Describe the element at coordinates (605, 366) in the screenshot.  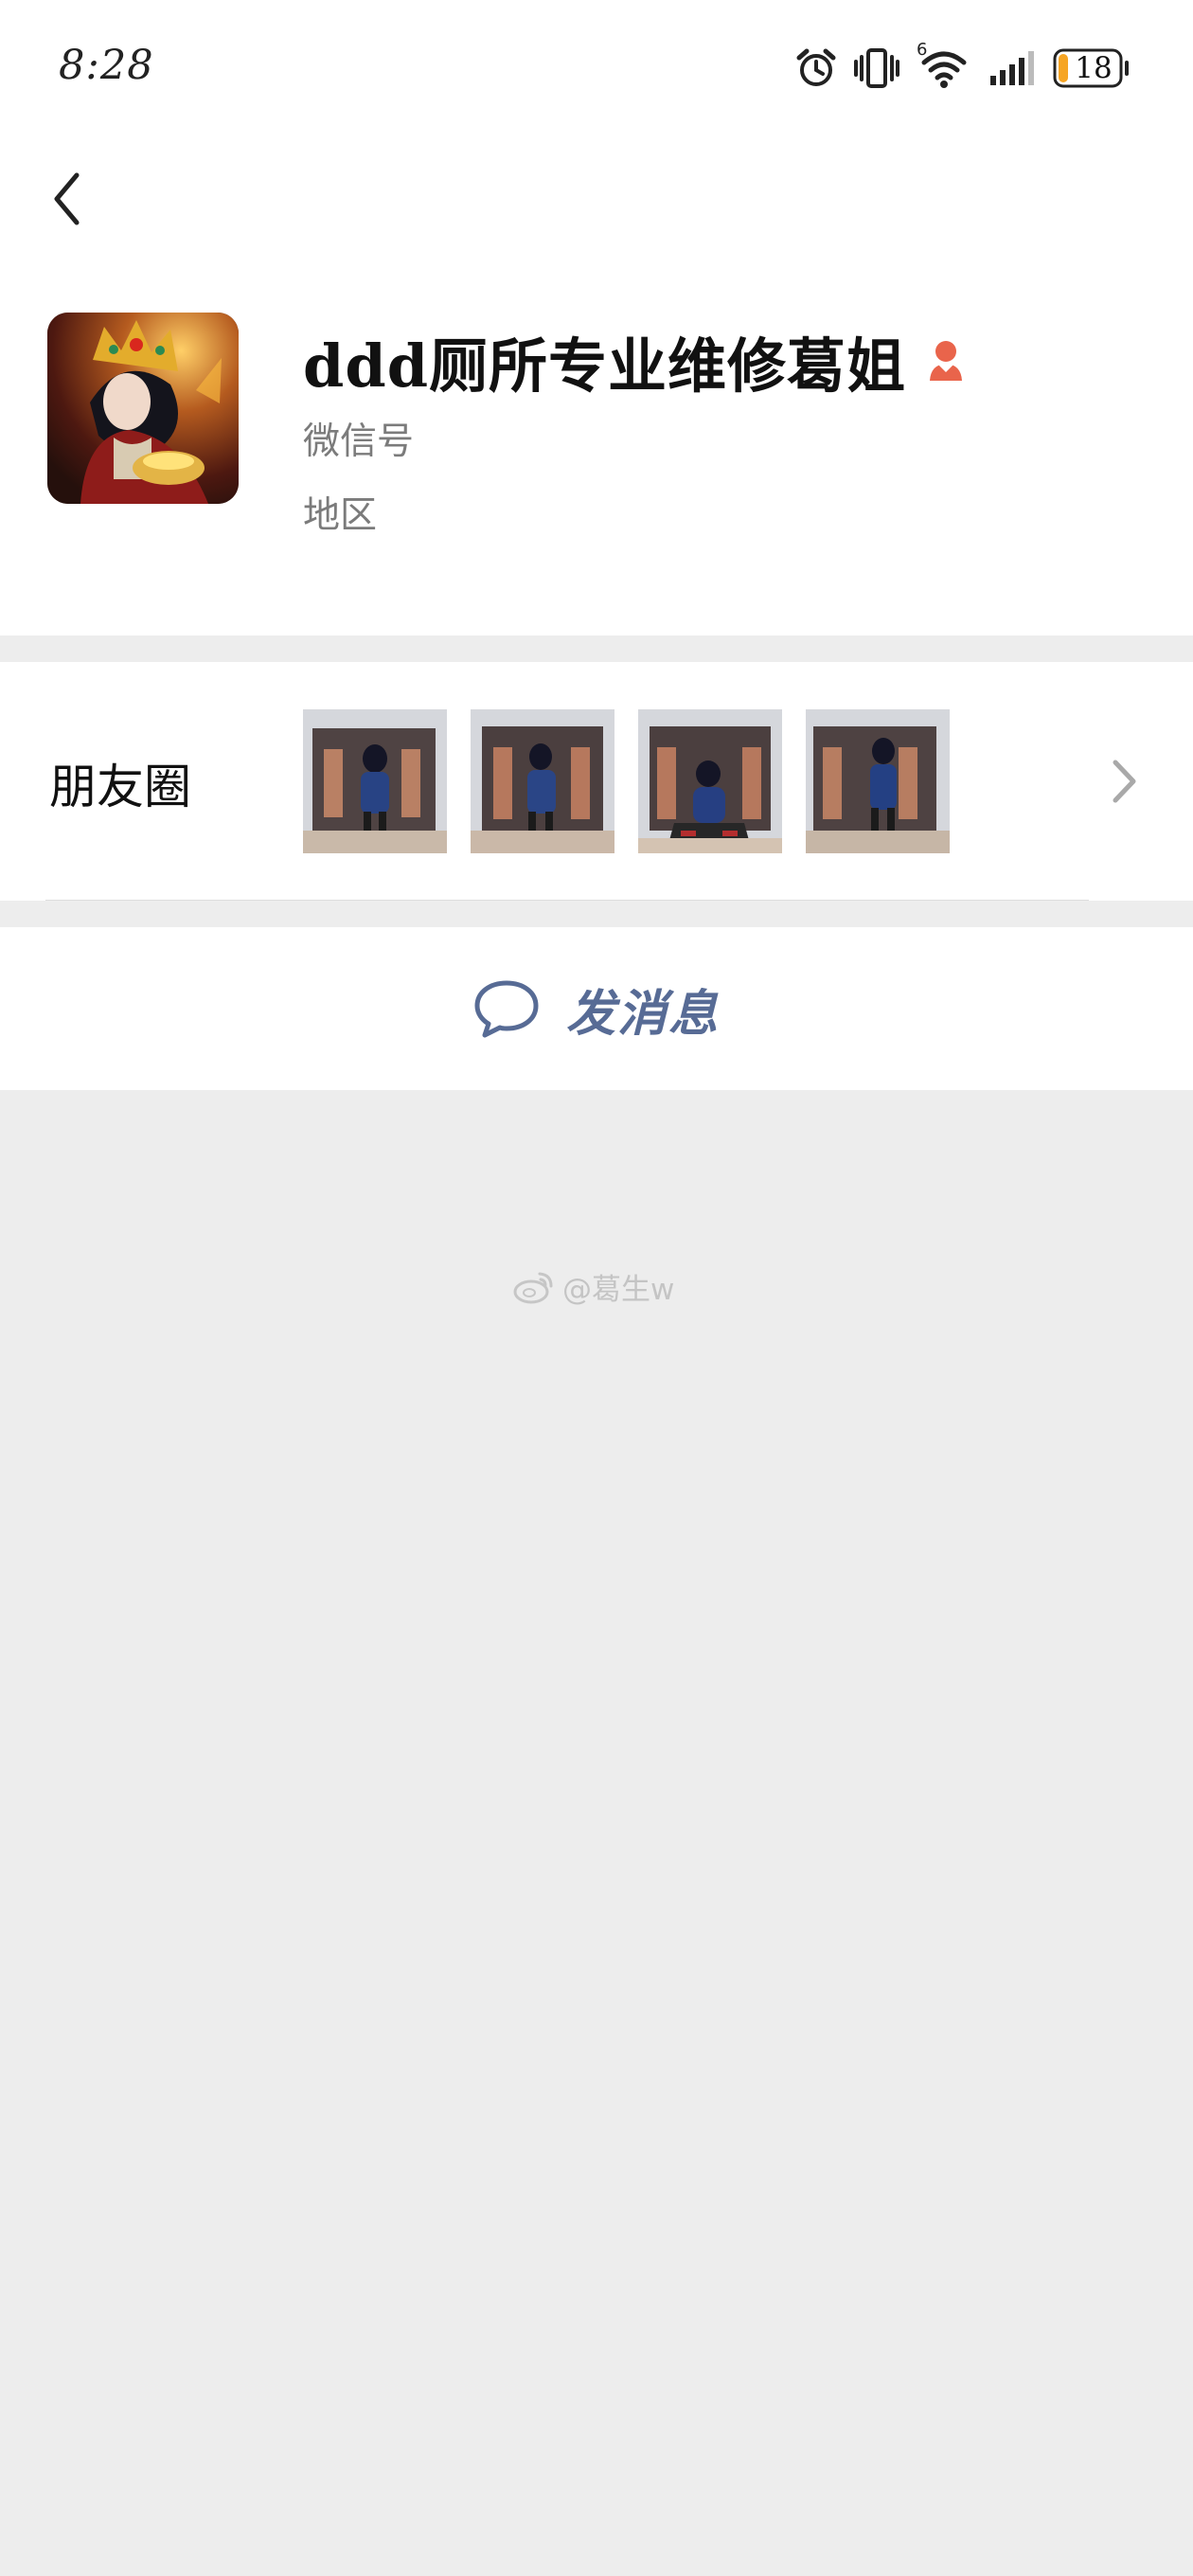
I see `profile-name: ddd厕所专业维修葛姐` at that location.